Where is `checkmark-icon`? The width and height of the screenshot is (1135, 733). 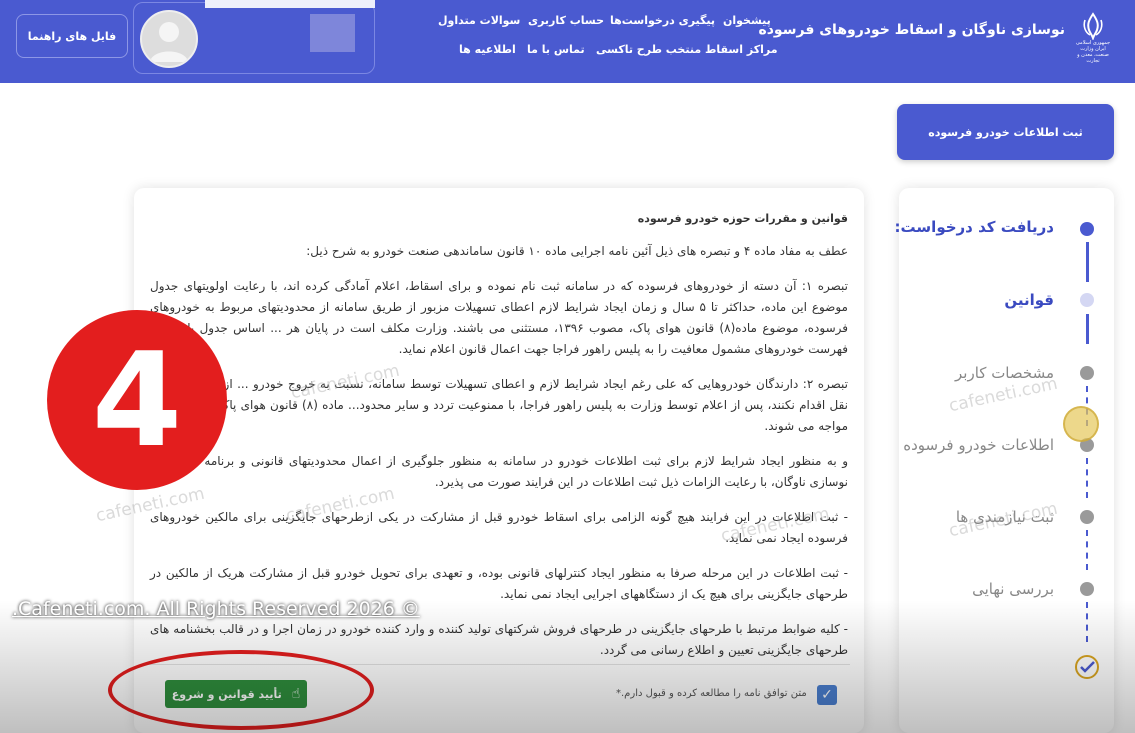
checkmark-icon is located at coordinates (1087, 667).